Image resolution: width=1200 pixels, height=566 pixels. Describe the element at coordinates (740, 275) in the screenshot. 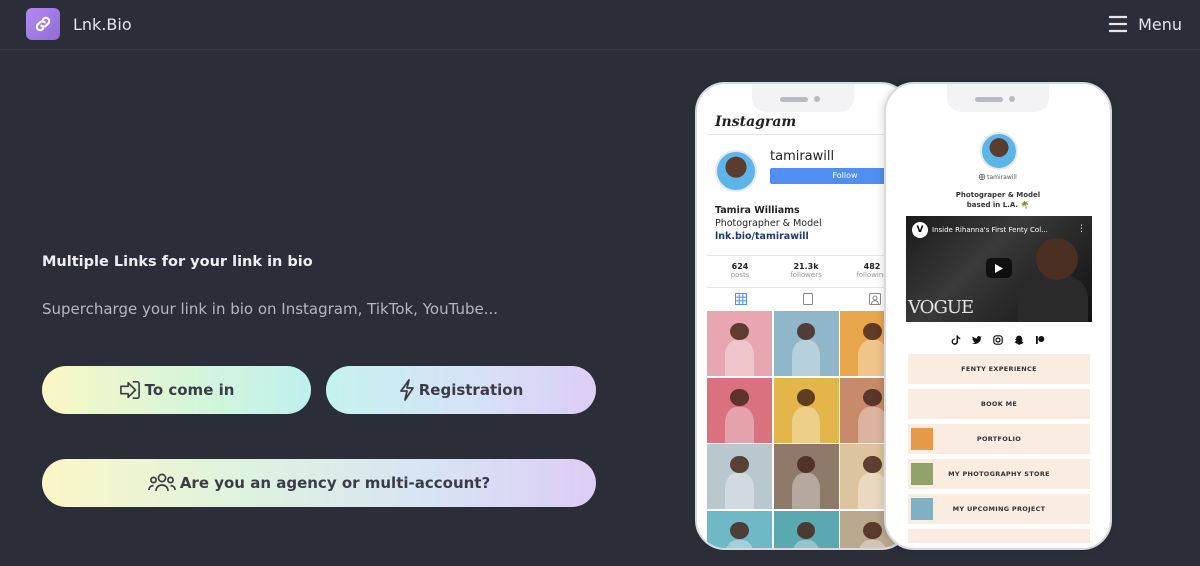

I see `stat-label: posts` at that location.